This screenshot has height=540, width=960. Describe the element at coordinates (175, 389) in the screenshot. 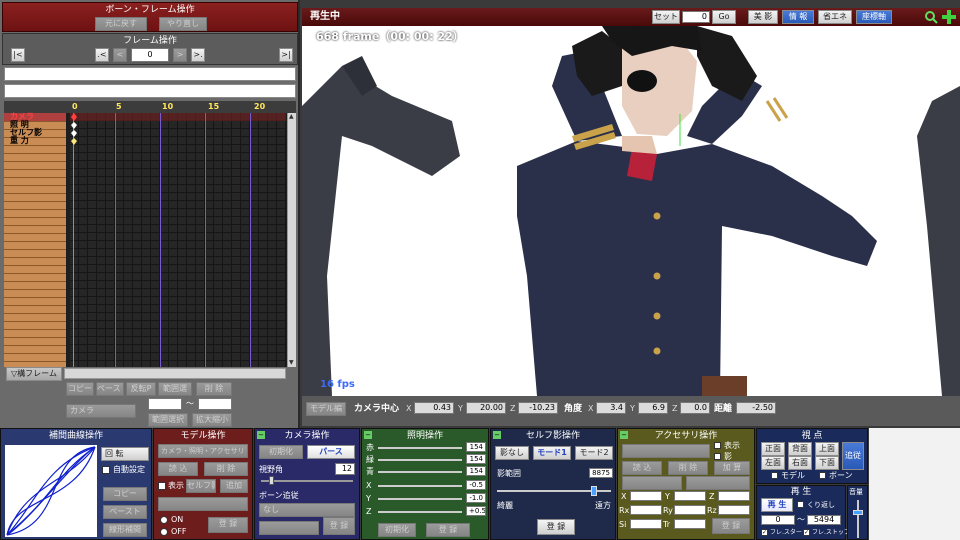

I see `vertical-select-button: 範囲選` at that location.